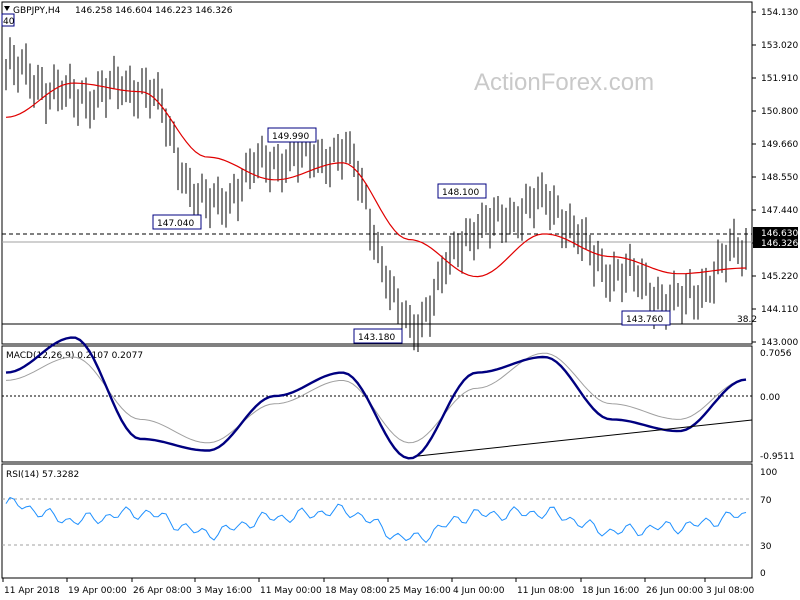  What do you see at coordinates (763, 574) in the screenshot?
I see `rsi-axis-0: 0` at bounding box center [763, 574].